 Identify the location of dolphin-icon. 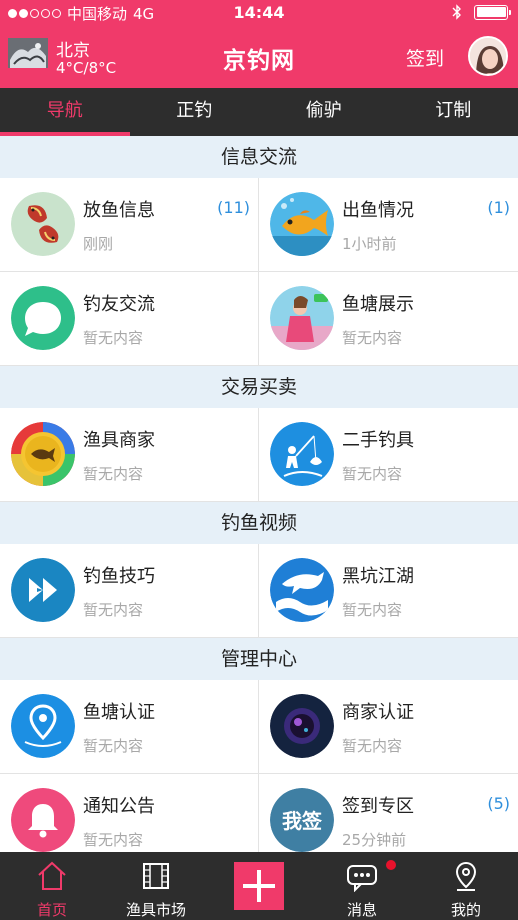
(302, 590).